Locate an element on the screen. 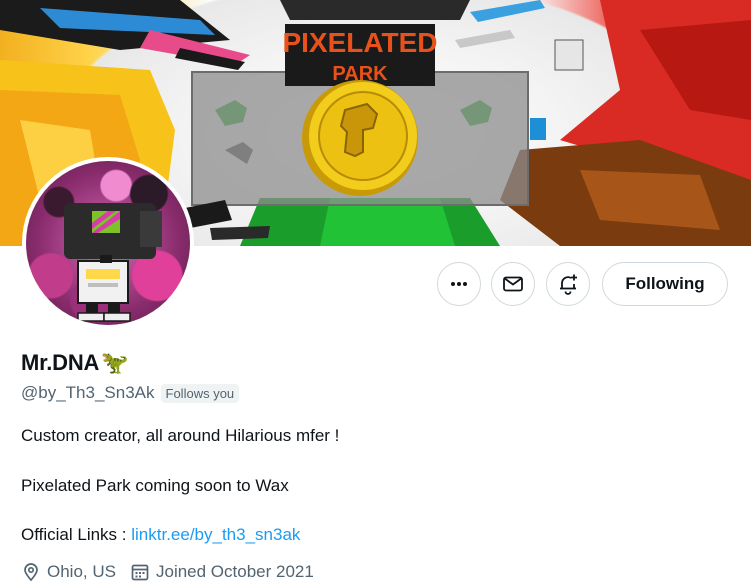 The image size is (751, 585). avatar-image is located at coordinates (108, 243).